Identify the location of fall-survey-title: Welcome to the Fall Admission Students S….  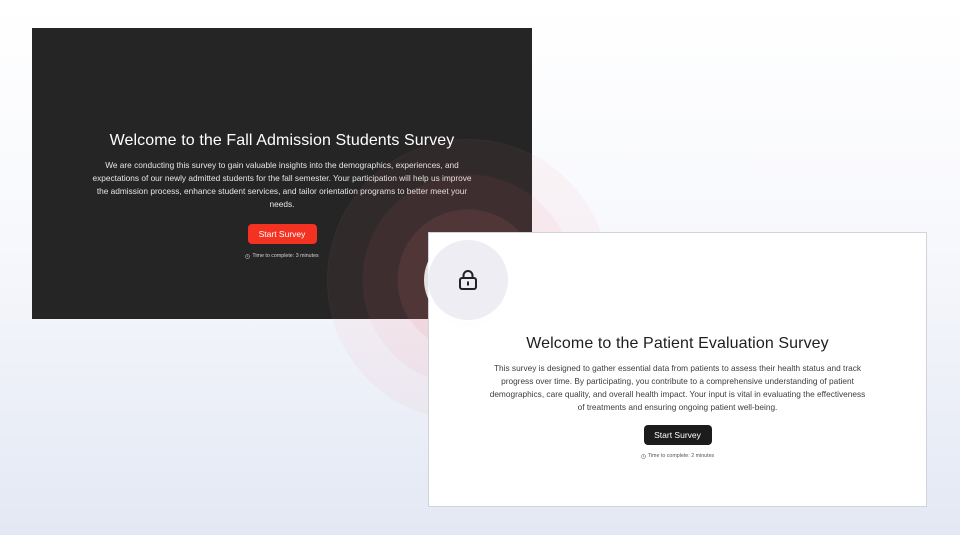
(282, 140).